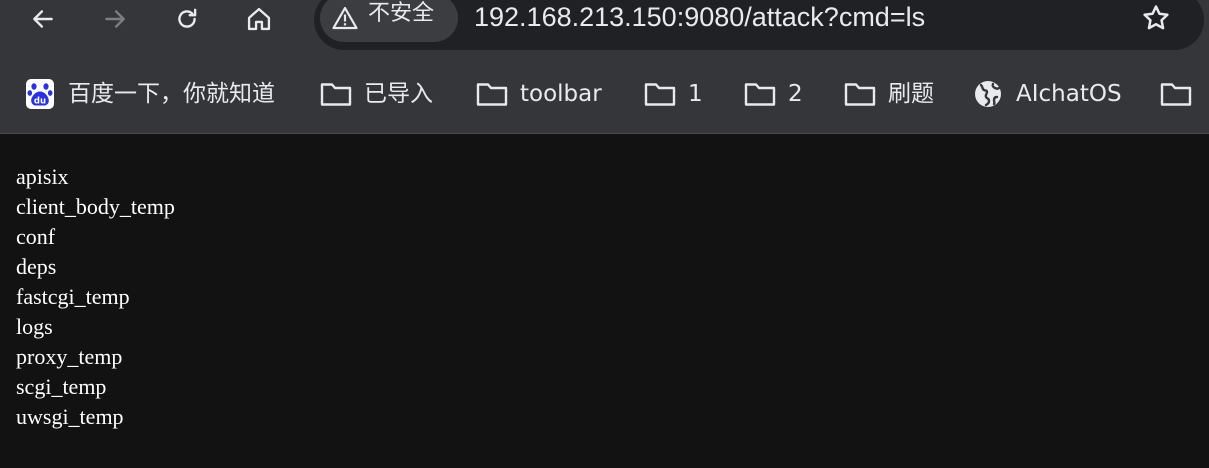 This screenshot has width=1209, height=468. I want to click on back-button, so click(43, 19).